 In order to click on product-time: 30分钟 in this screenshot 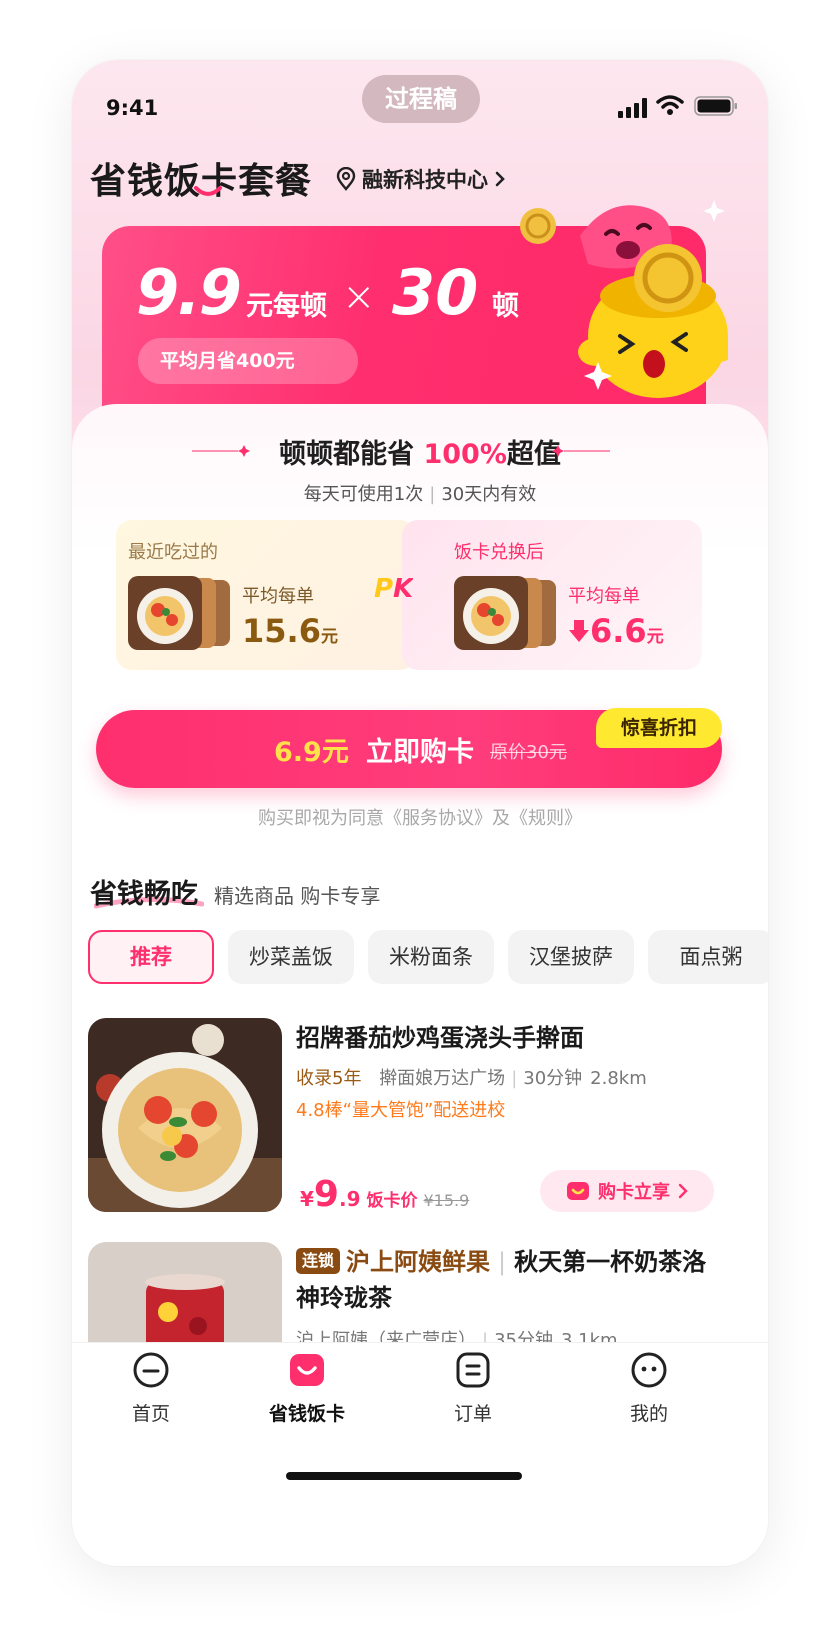, I will do `click(553, 1078)`.